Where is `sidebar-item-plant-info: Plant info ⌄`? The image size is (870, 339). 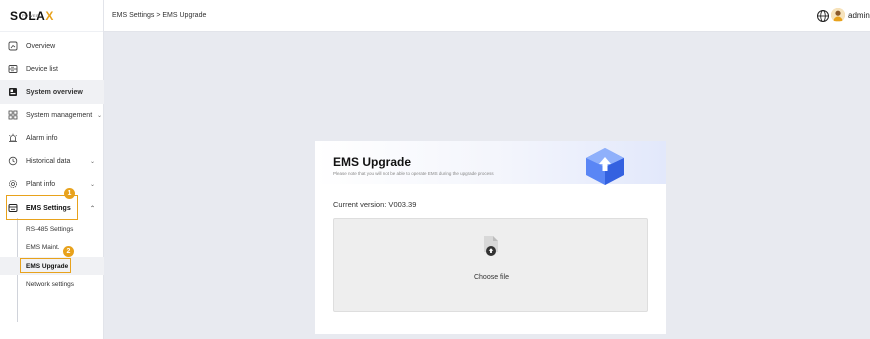 sidebar-item-plant-info: Plant info ⌄ is located at coordinates (52, 184).